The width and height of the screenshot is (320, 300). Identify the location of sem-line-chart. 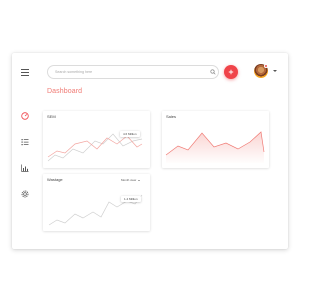
(95, 147).